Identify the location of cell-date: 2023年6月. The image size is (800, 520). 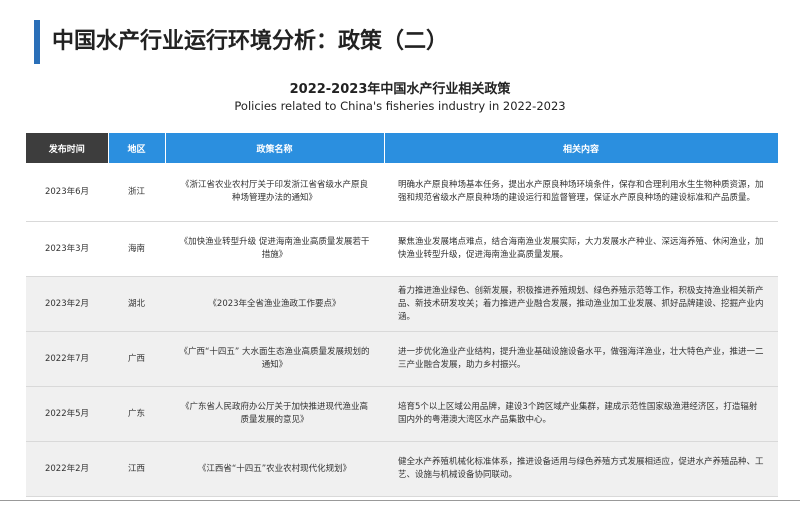
(67, 192).